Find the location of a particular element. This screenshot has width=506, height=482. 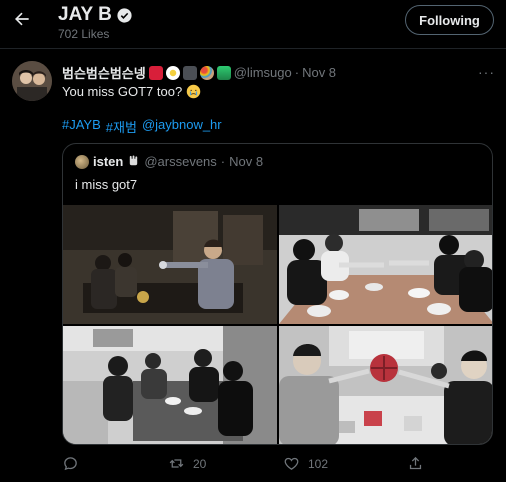

likes-count: 702 Likes is located at coordinates (84, 34).